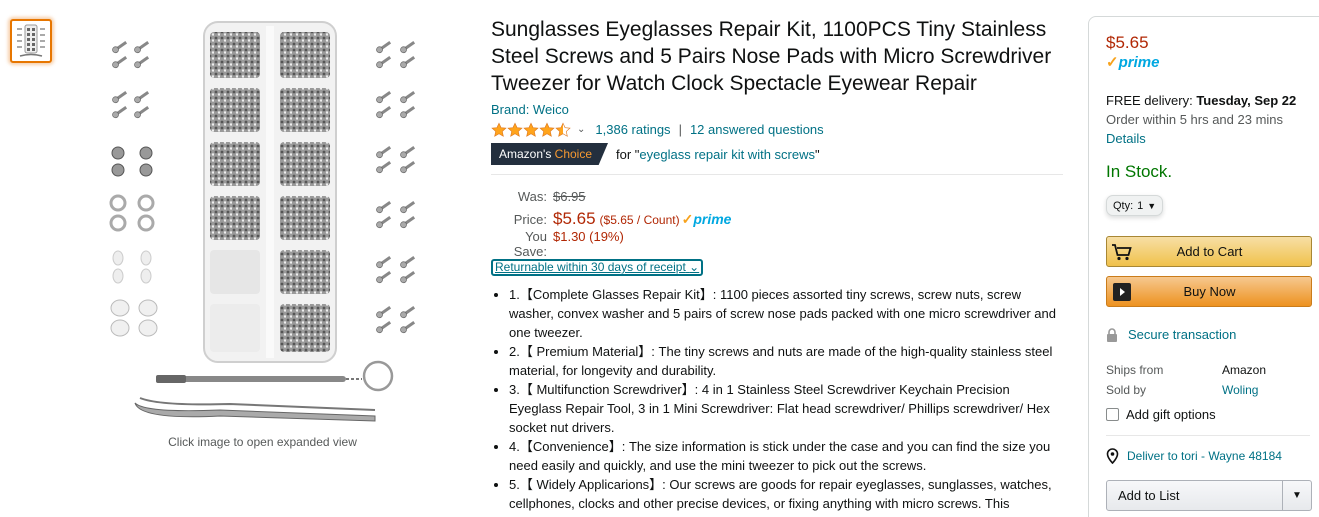  Describe the element at coordinates (1244, 370) in the screenshot. I see `ships-from-value: Amazon` at that location.